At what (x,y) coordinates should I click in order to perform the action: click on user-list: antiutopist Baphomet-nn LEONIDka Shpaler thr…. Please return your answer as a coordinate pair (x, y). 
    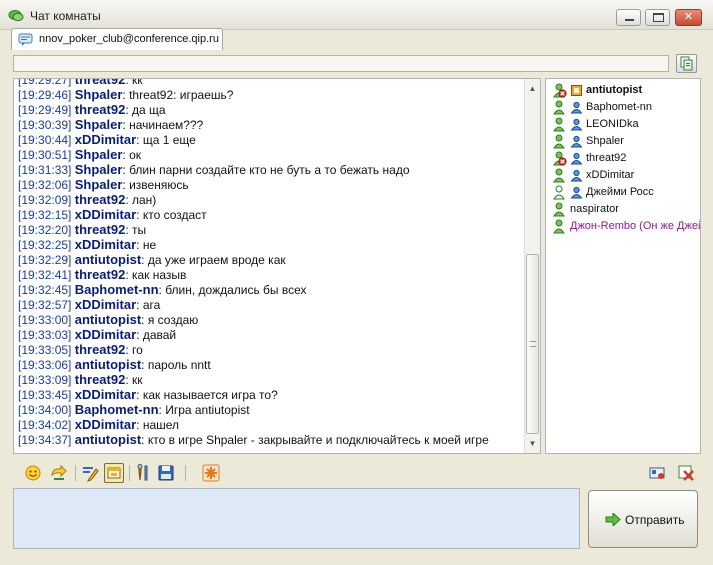
    Looking at the image, I should click on (623, 266).